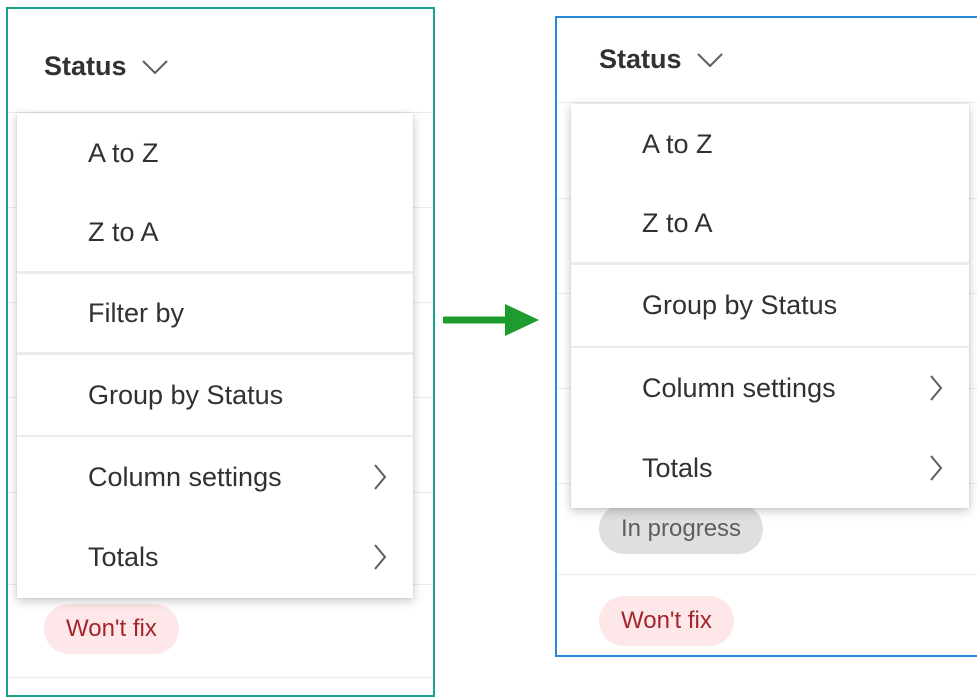  Describe the element at coordinates (681, 529) in the screenshot. I see `inprogress-pill: In progress` at that location.